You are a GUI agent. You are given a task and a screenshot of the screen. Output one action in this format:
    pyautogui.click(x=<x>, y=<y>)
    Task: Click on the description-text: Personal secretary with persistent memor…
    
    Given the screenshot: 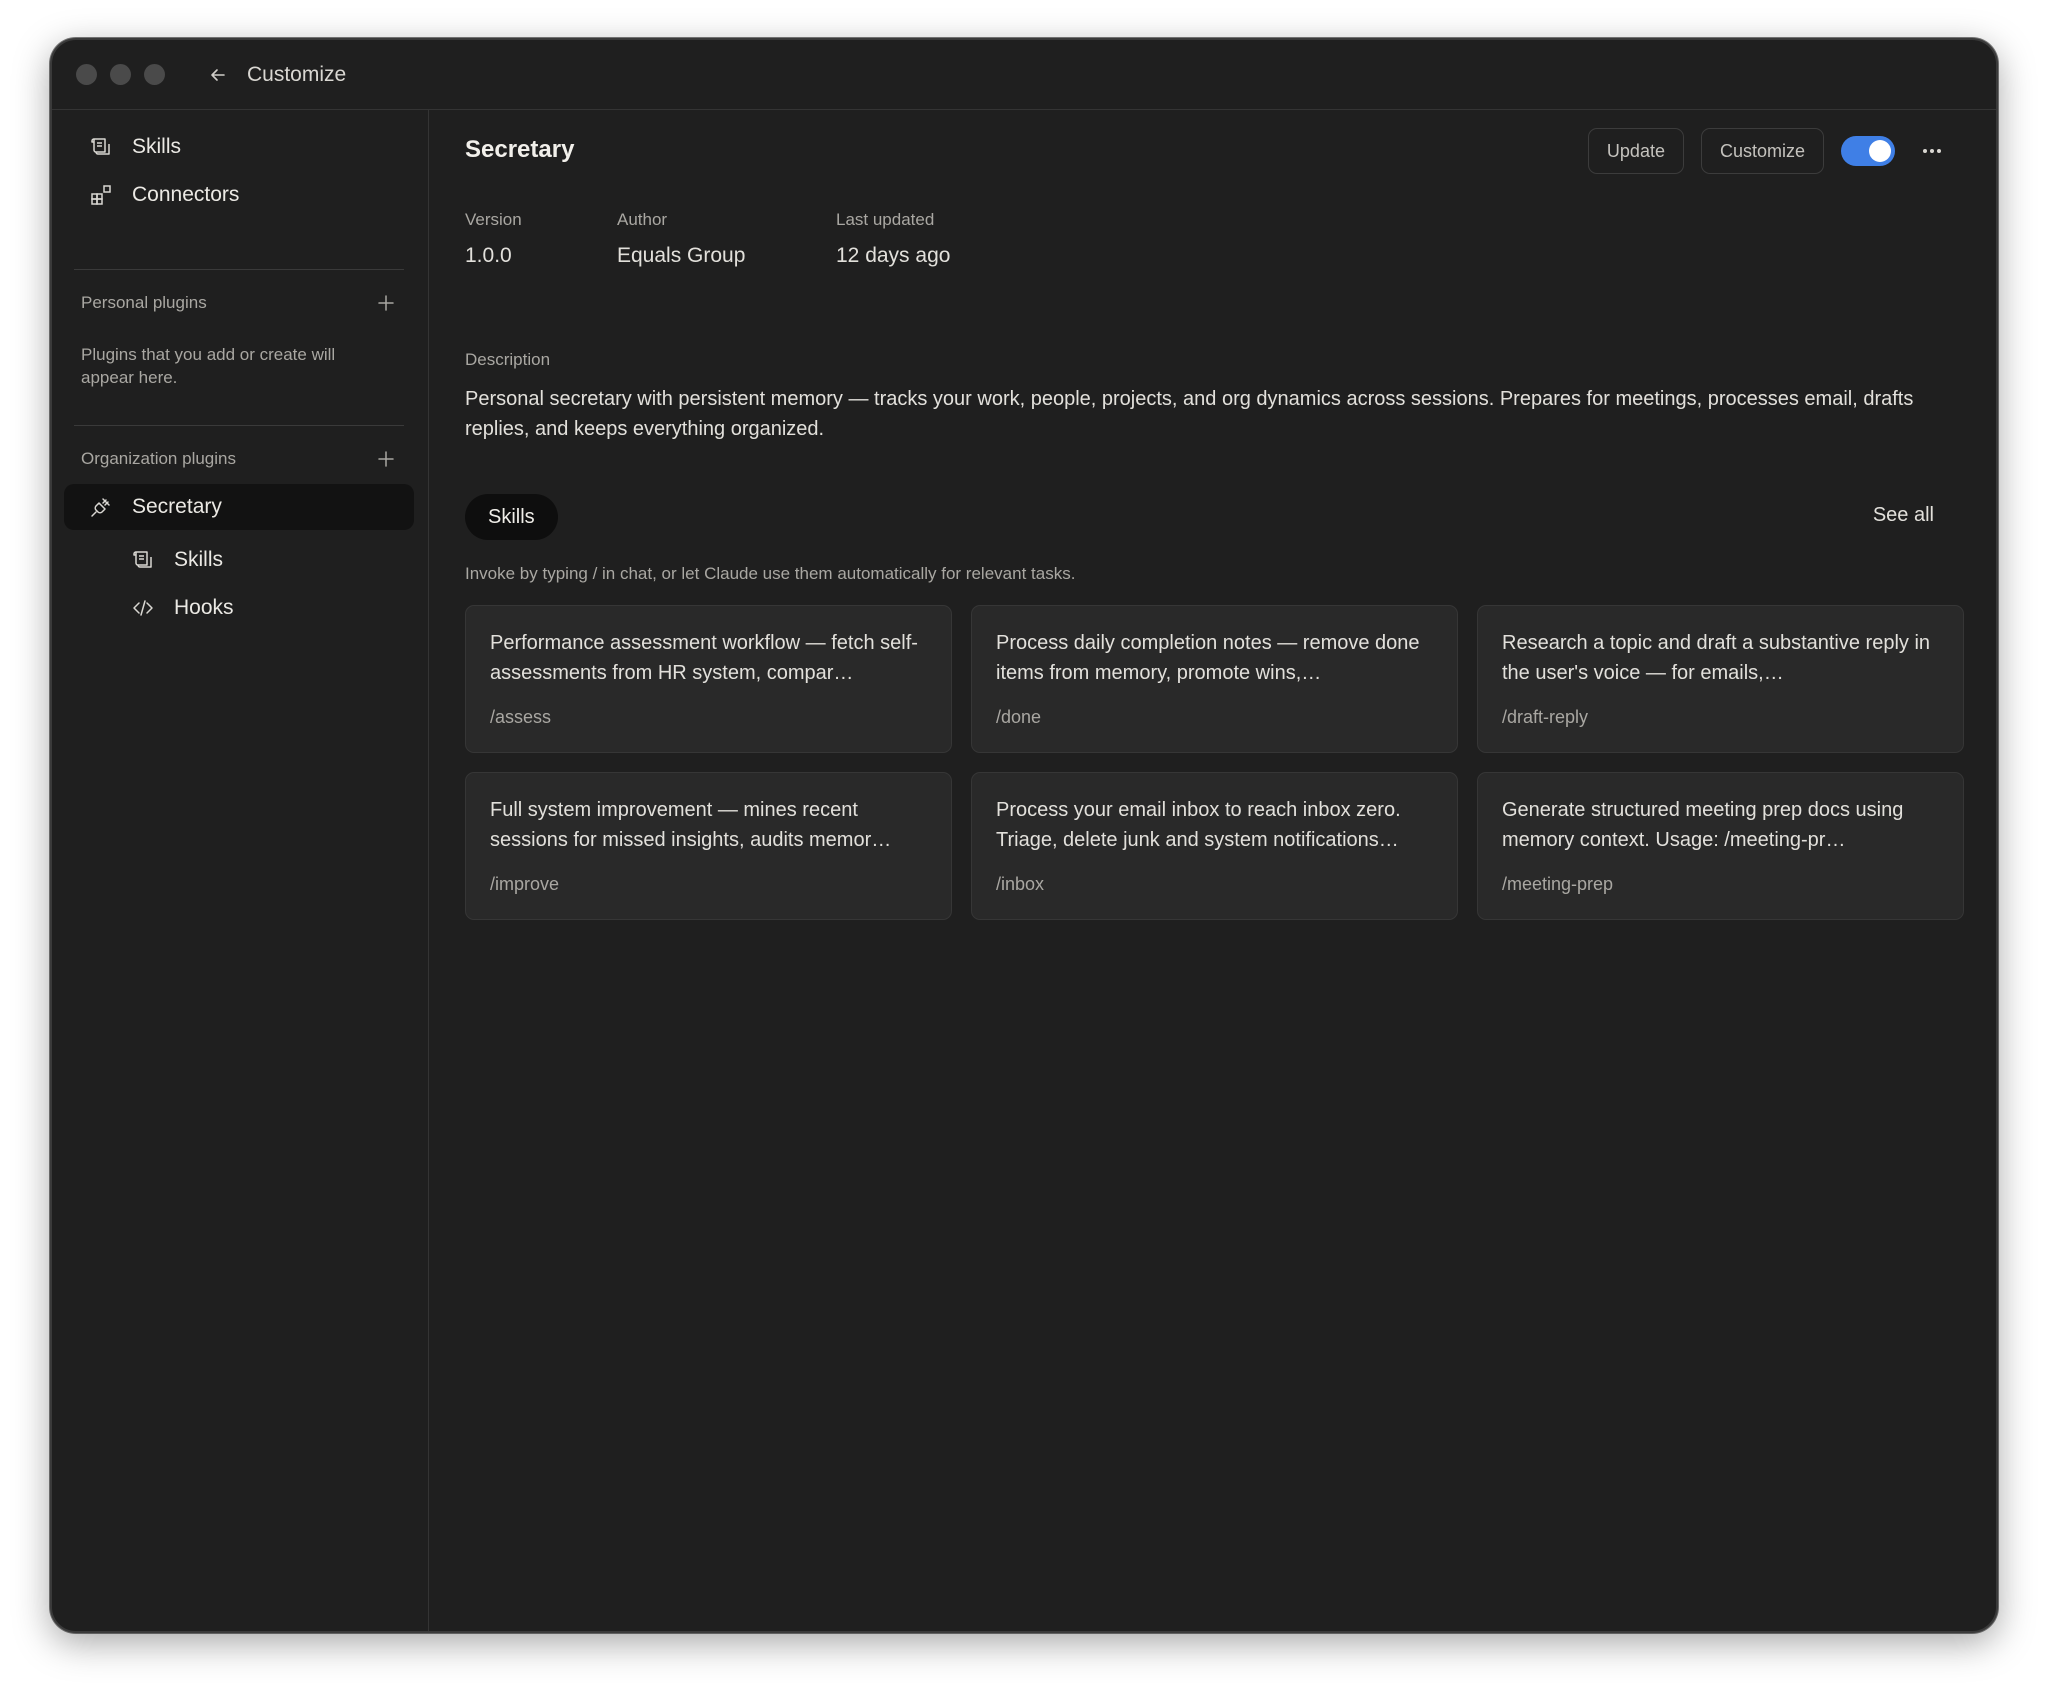 What is the action you would take?
    pyautogui.click(x=1189, y=414)
    